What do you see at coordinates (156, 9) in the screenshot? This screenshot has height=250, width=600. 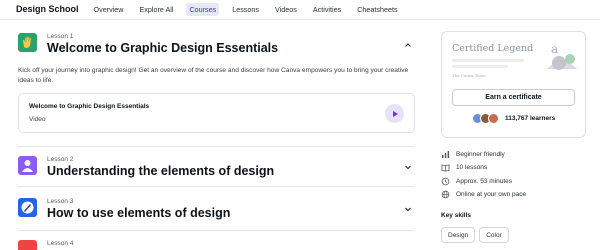 I see `nav-explore-all: Explore All` at bounding box center [156, 9].